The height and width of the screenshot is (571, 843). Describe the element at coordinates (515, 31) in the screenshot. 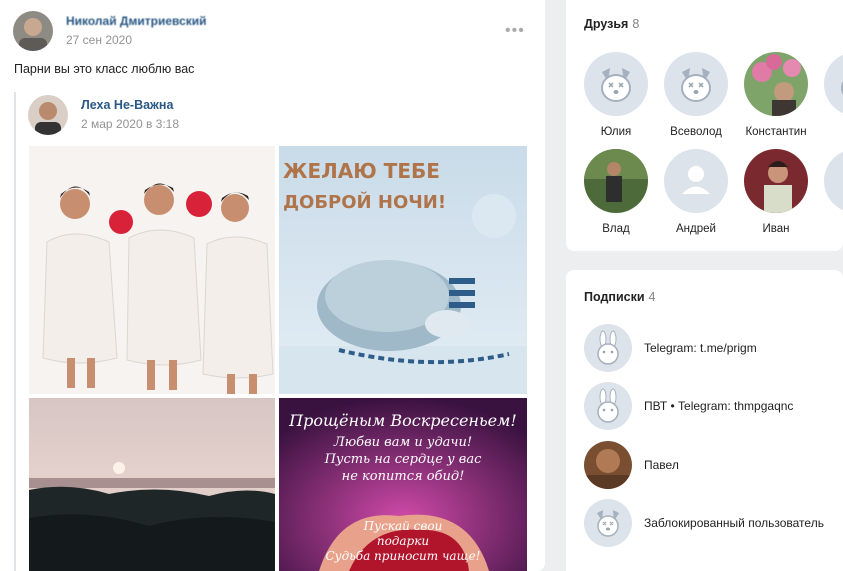

I see `more-options-icon: •••` at that location.